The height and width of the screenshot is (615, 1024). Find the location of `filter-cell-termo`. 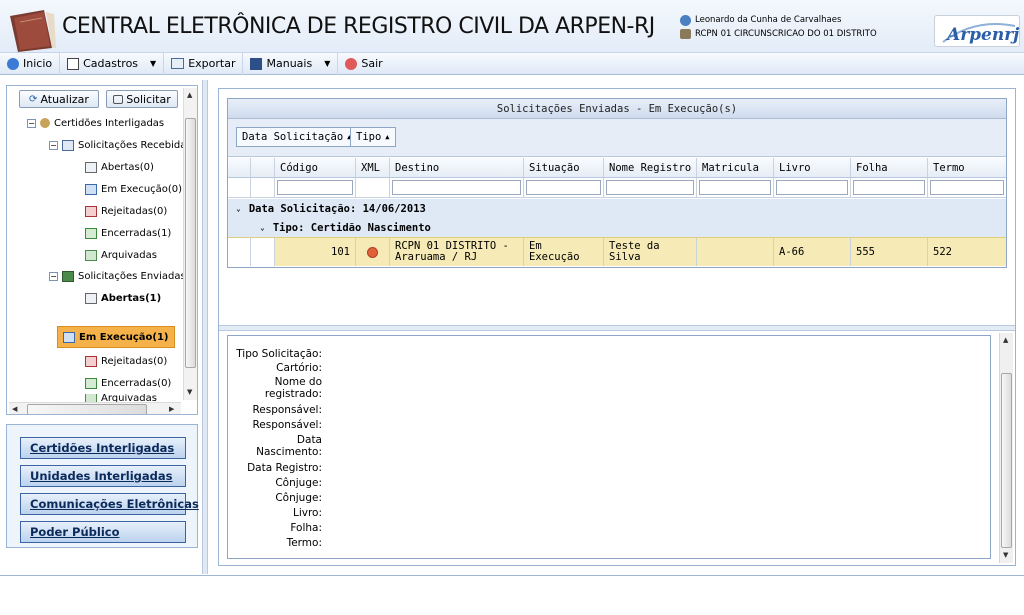

filter-cell-termo is located at coordinates (967, 187).